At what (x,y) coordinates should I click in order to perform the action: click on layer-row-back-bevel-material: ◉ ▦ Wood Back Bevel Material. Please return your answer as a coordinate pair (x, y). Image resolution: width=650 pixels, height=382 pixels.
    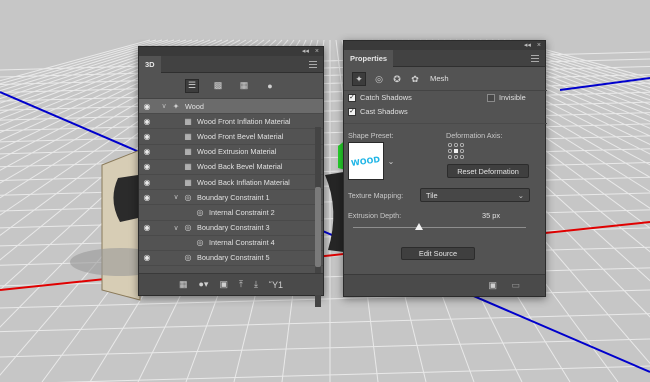
    Looking at the image, I should click on (231, 167).